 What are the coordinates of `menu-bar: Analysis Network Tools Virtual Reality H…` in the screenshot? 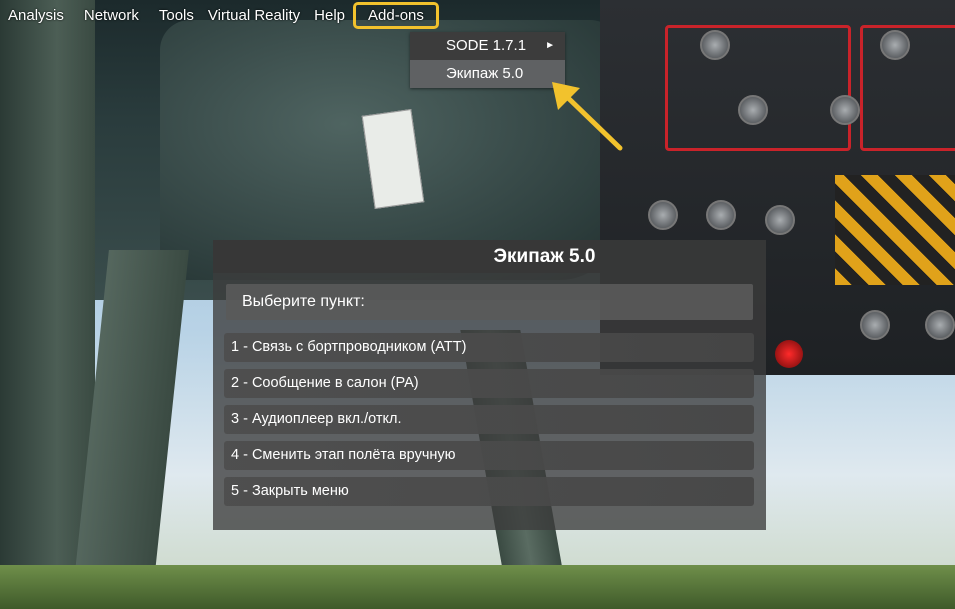 It's located at (219, 15).